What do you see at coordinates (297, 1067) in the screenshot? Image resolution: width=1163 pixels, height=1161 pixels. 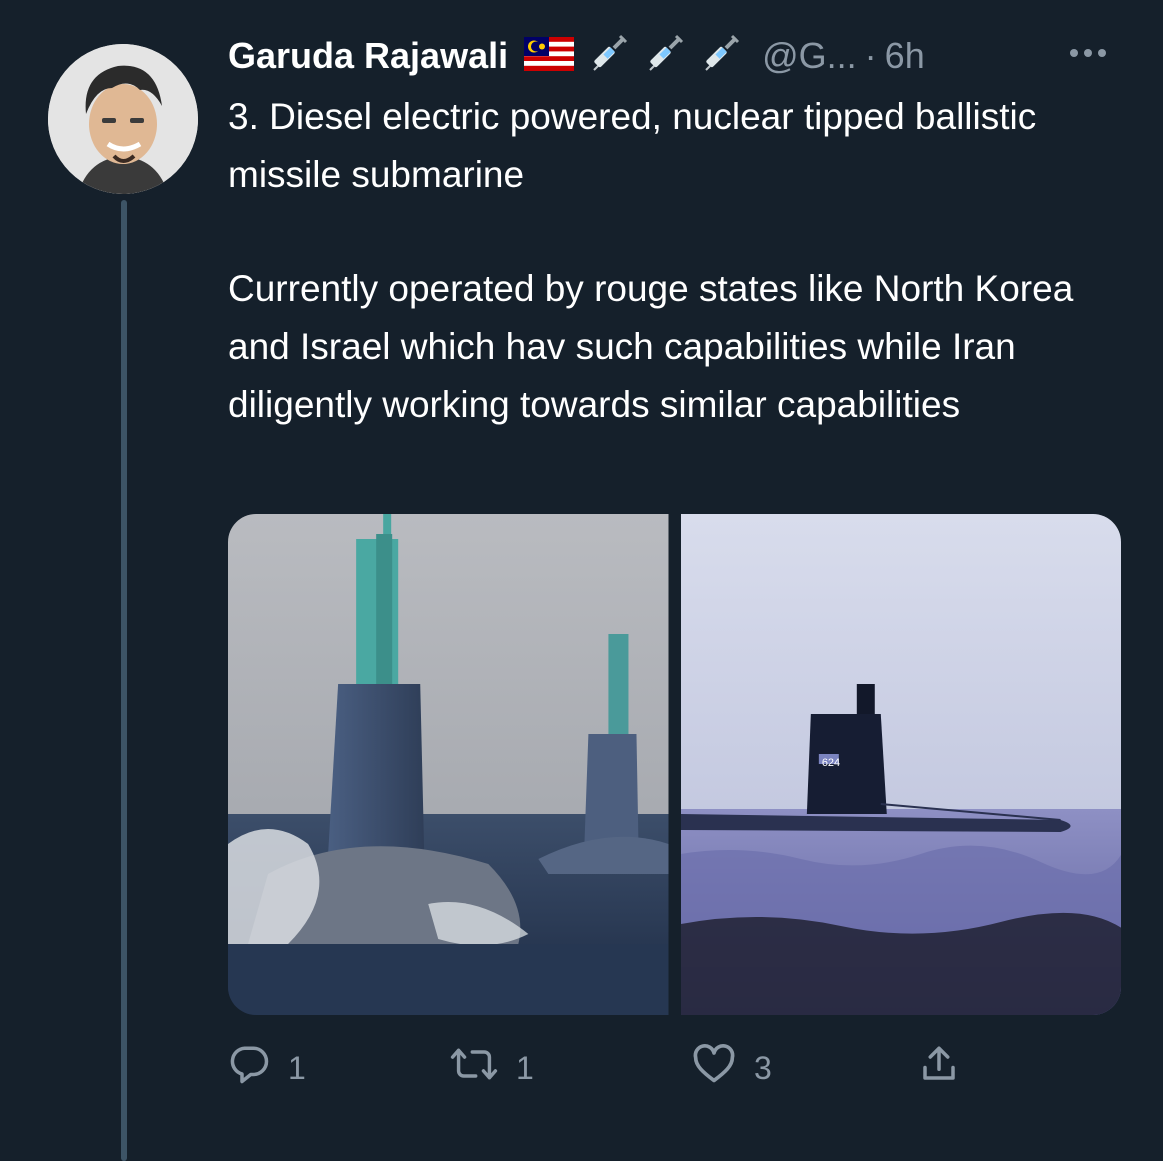 I see `reply-count: 1` at bounding box center [297, 1067].